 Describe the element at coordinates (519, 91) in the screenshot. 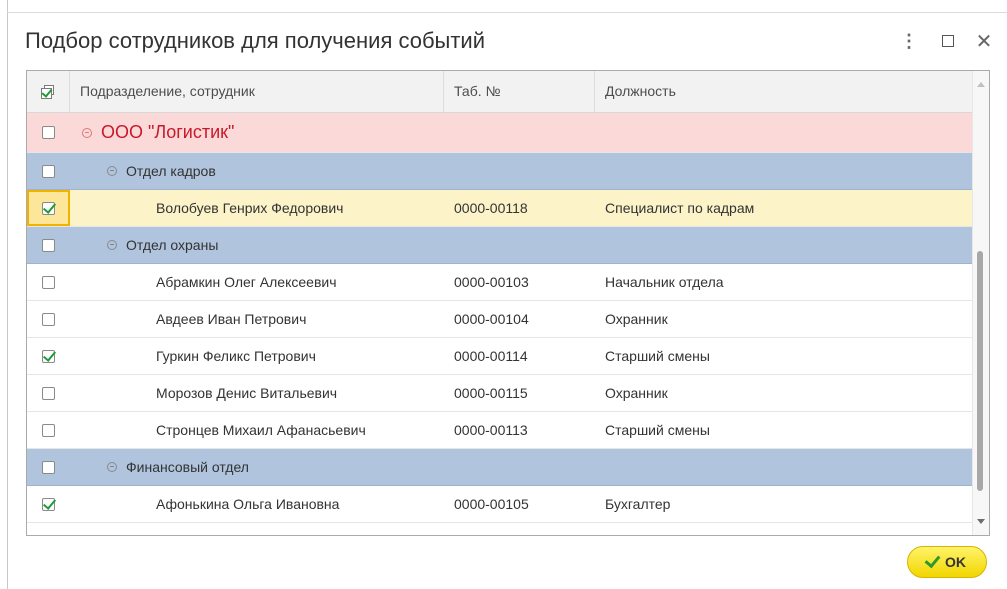

I see `column-header-tab: Таб. №` at that location.